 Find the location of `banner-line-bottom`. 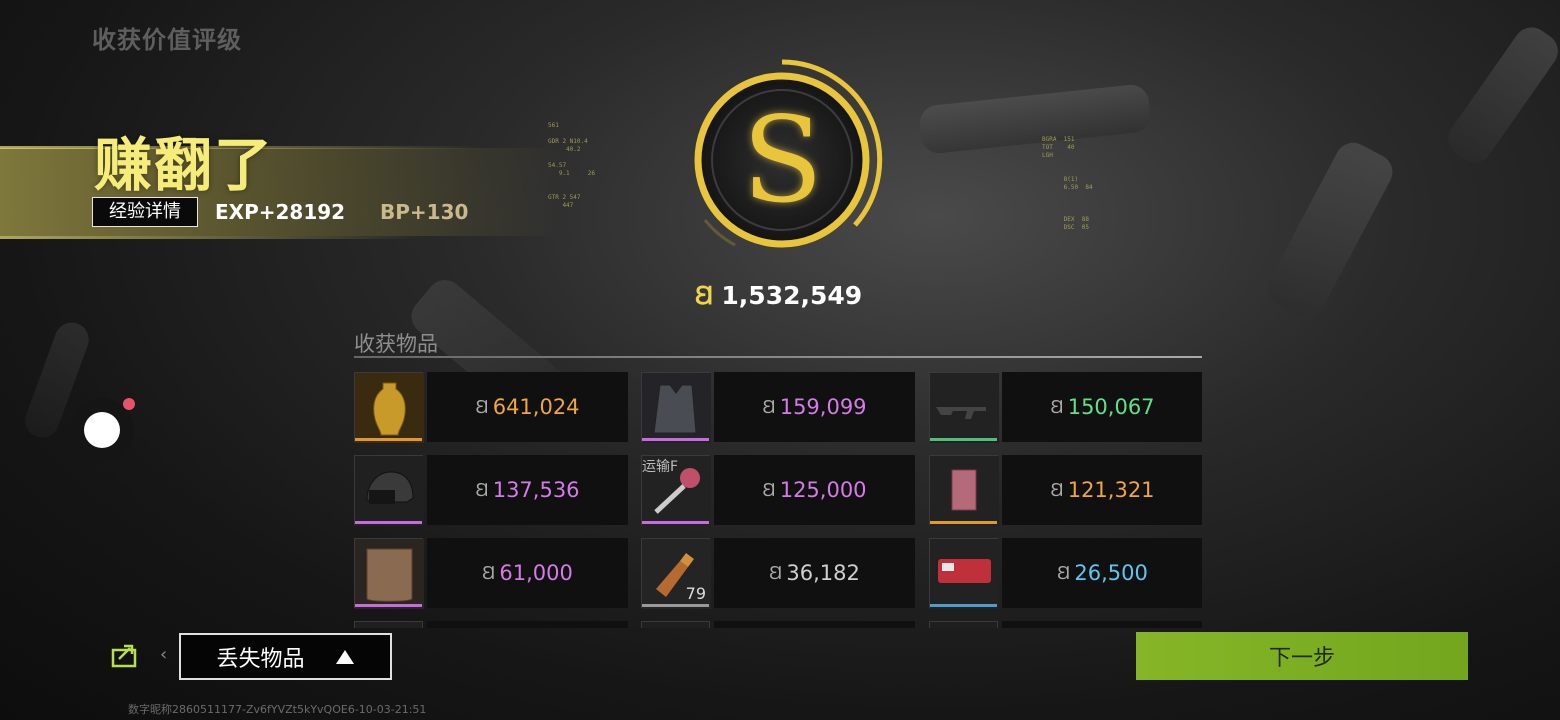

banner-line-bottom is located at coordinates (210, 237).